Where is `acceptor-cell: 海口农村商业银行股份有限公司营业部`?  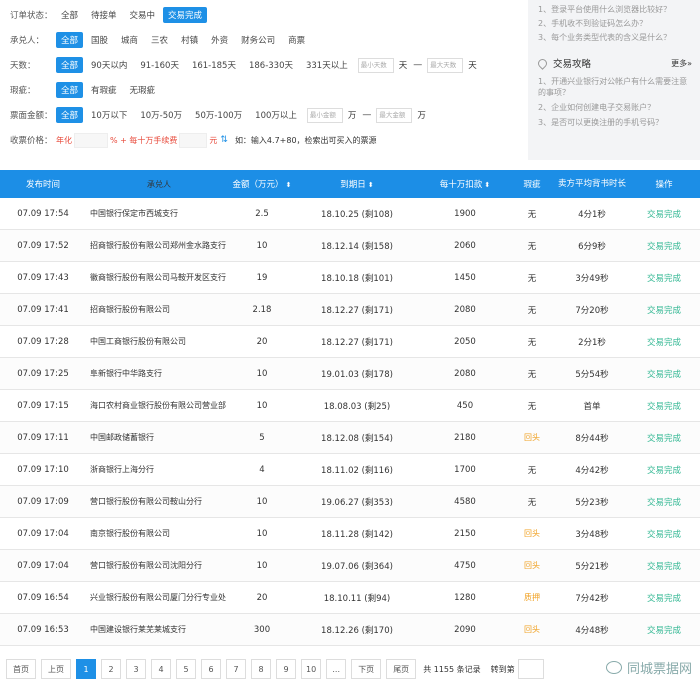
acceptor-cell: 海口农村商业银行股份有限公司营业部 is located at coordinates (158, 405).